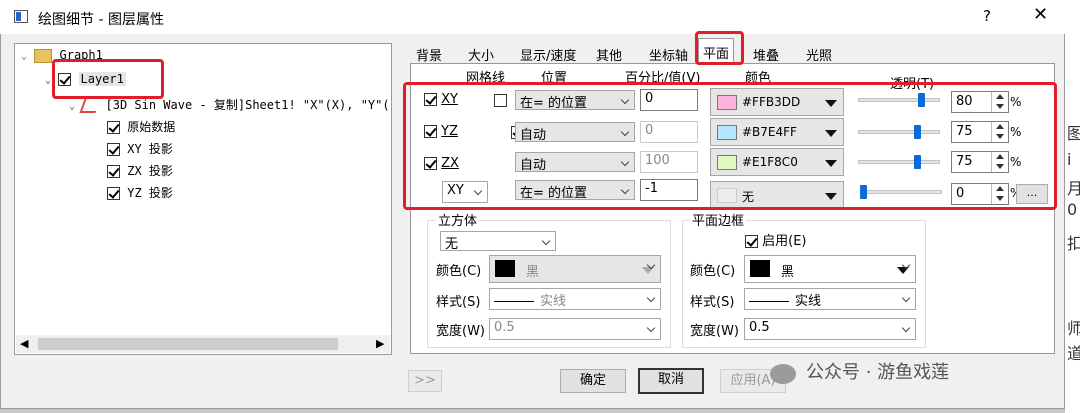 The height and width of the screenshot is (413, 1080). Describe the element at coordinates (108, 79) in the screenshot. I see `highlight-layer` at that location.